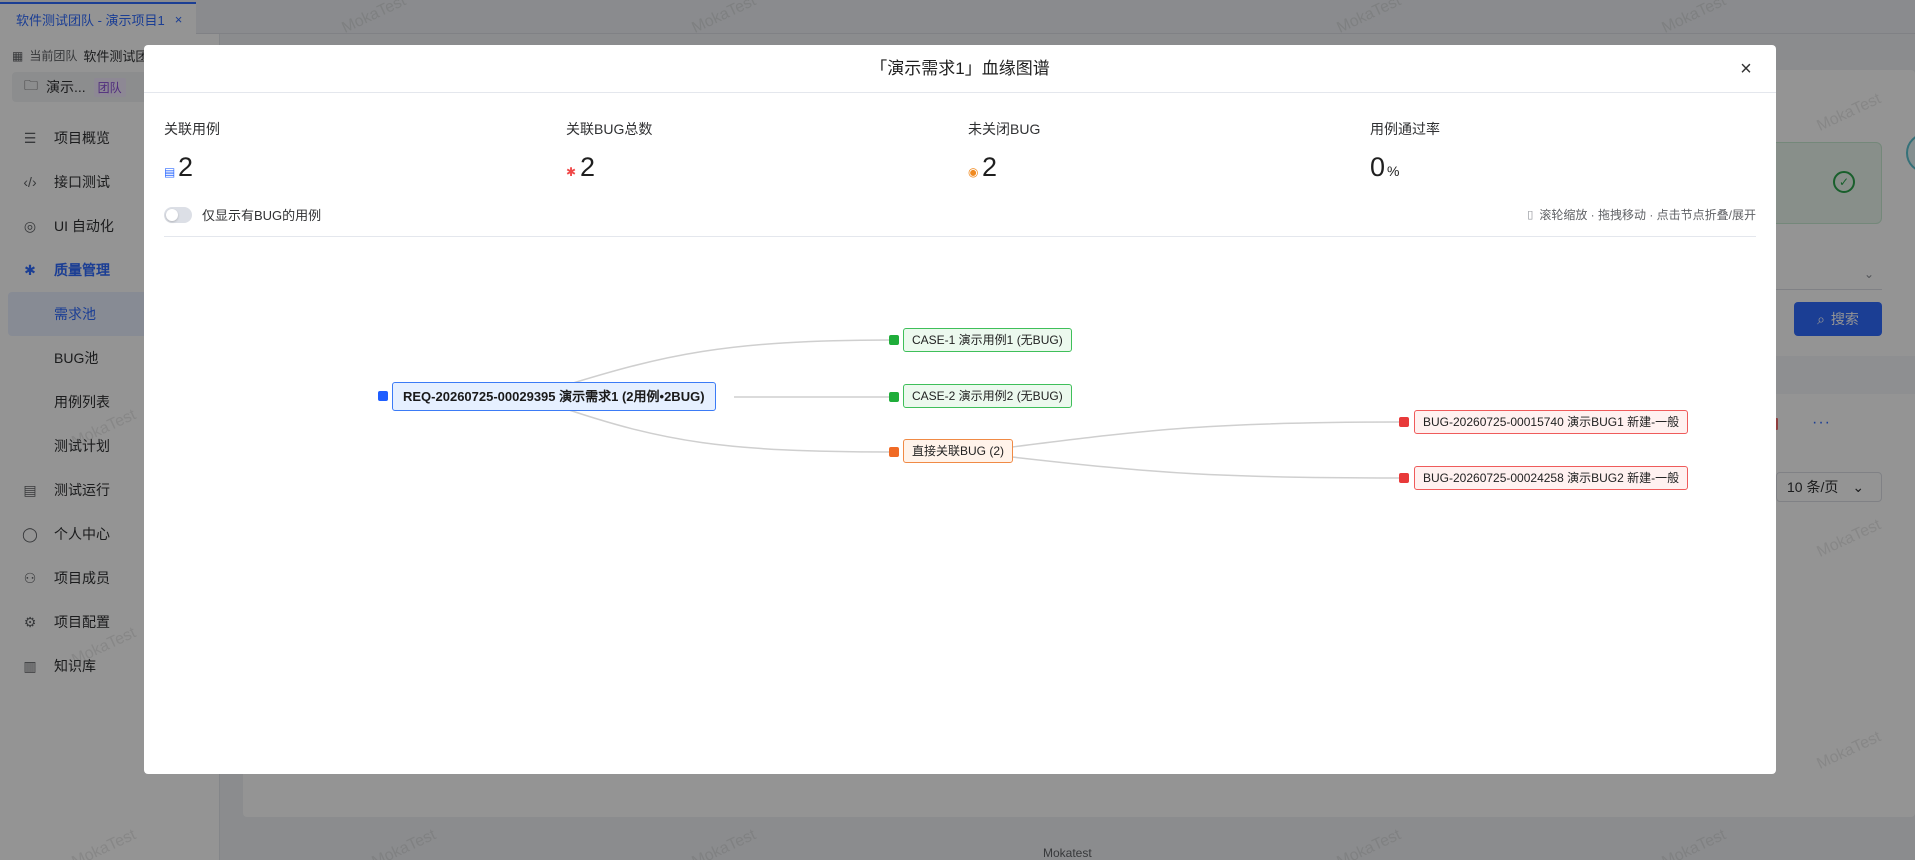 Image resolution: width=1915 pixels, height=860 pixels. Describe the element at coordinates (609, 129) in the screenshot. I see `stat-label: 关联BUG总数` at that location.